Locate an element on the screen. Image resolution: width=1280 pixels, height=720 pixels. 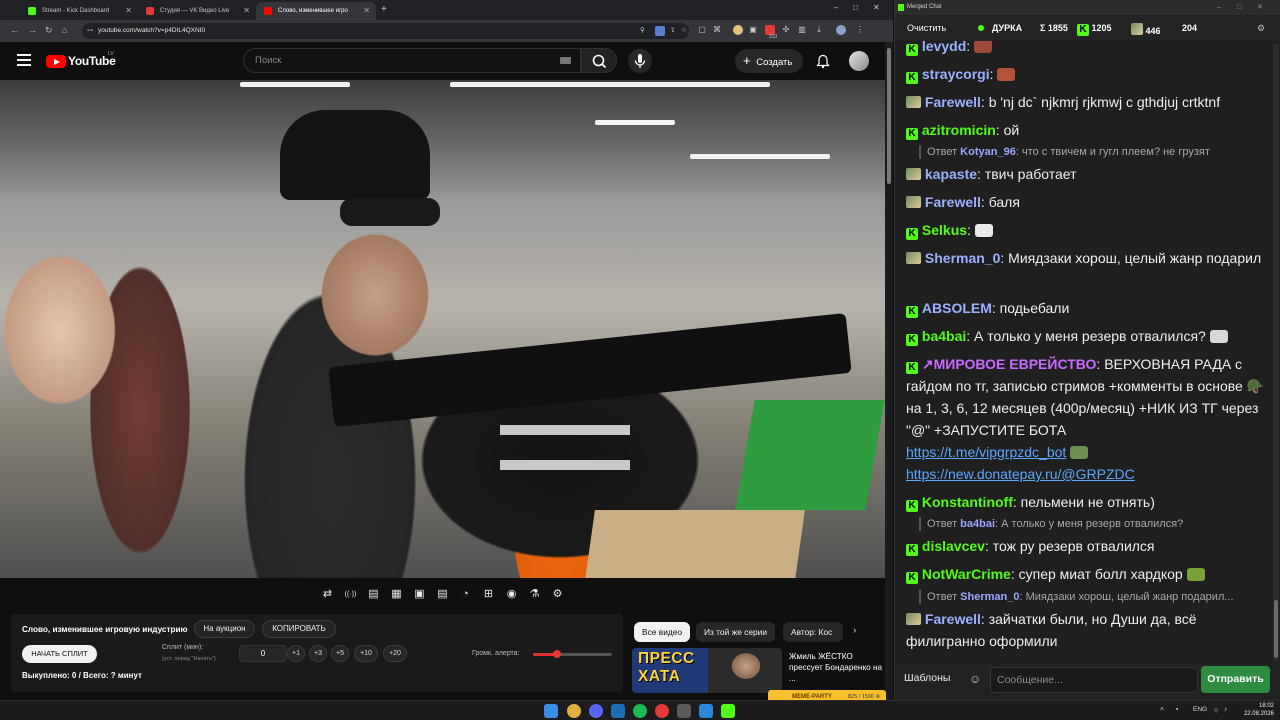
extension-icon: ⌘ is located at coordinates (717, 30).